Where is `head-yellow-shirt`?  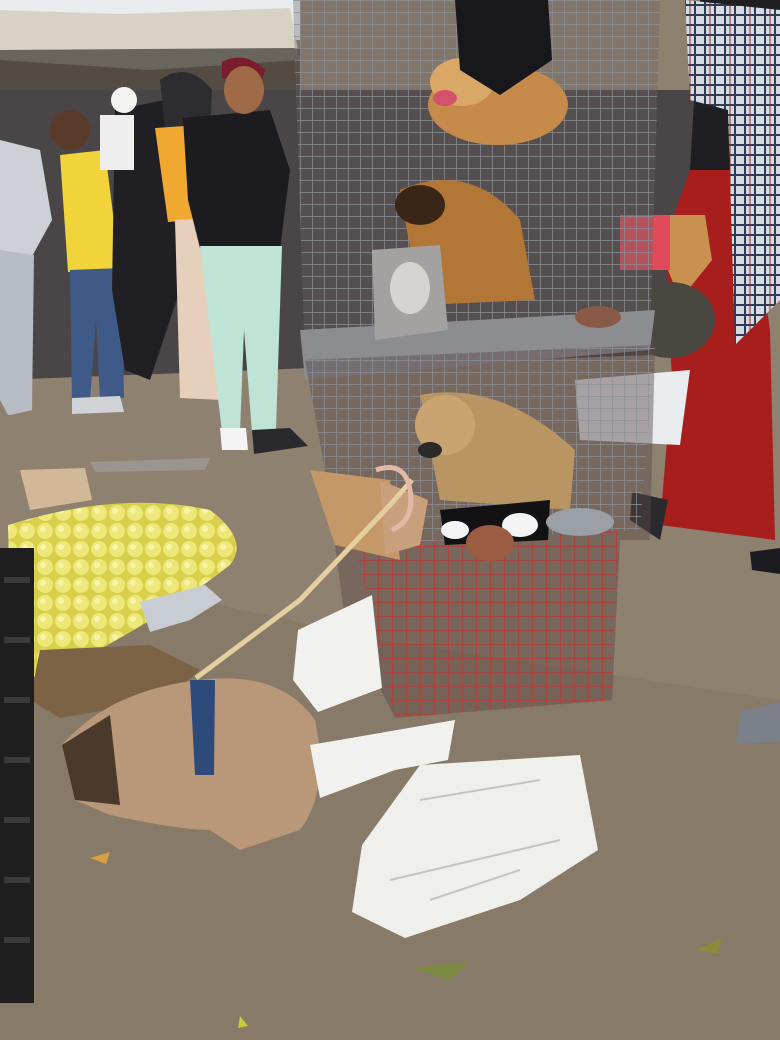 head-yellow-shirt is located at coordinates (70, 130).